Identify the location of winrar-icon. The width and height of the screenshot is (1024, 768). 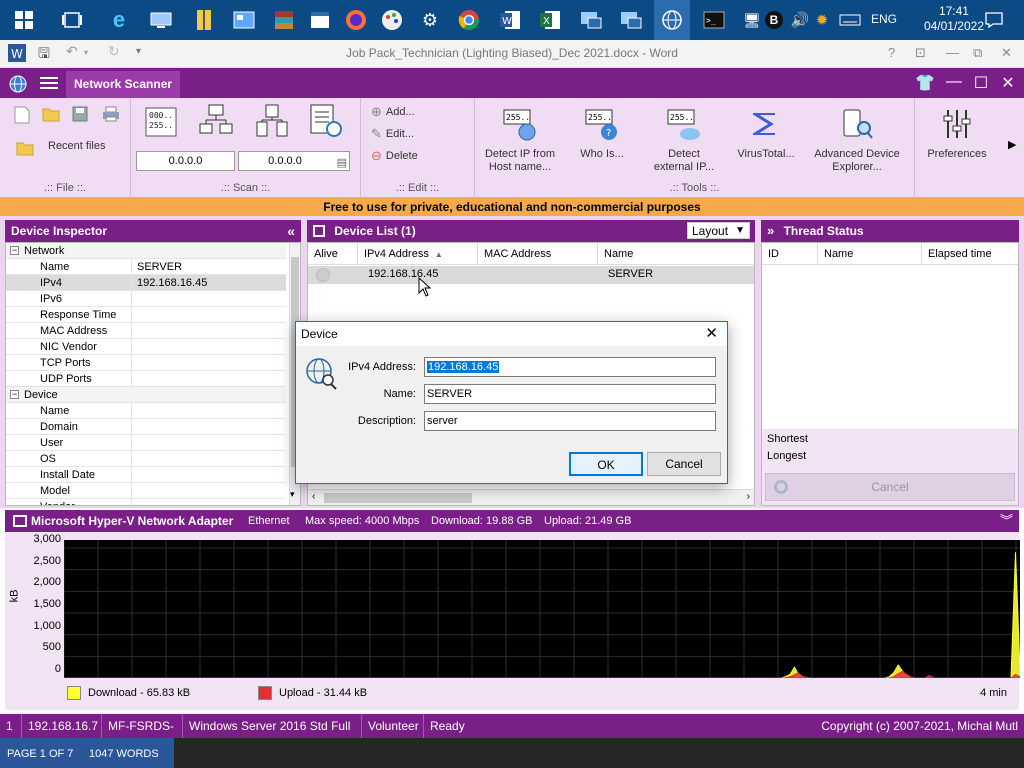
(284, 20).